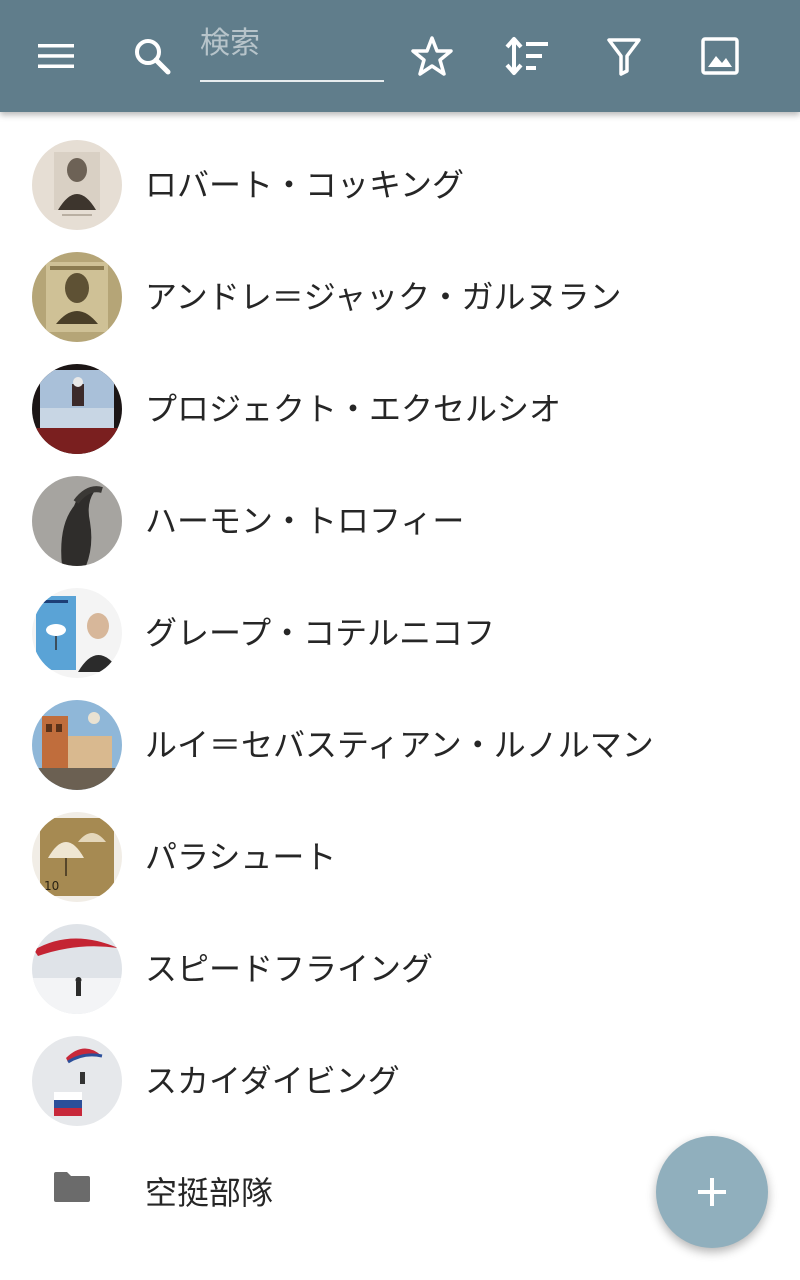 This screenshot has height=1280, width=800. I want to click on list-item: スピードフライング, so click(400, 955).